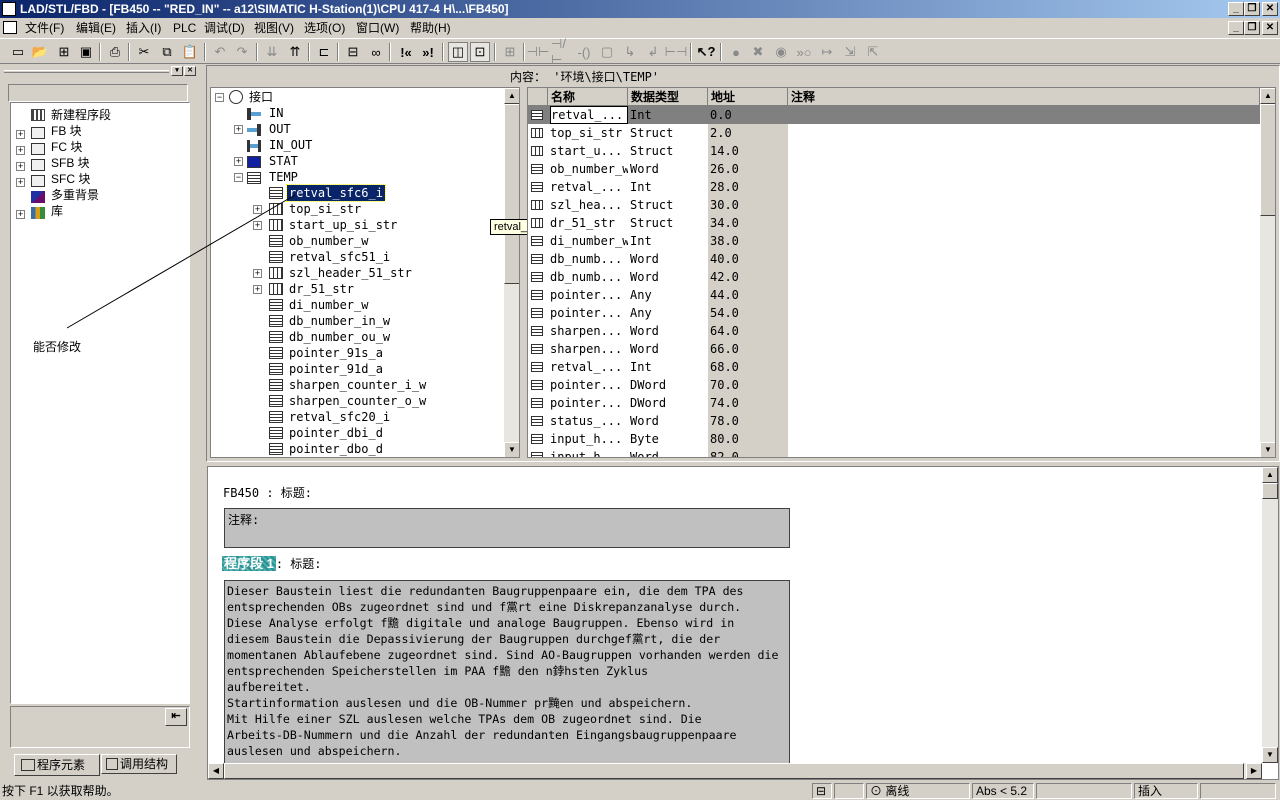  Describe the element at coordinates (1267, 272) in the screenshot. I see `variable-table-scrollbar: ▲ ▼` at that location.